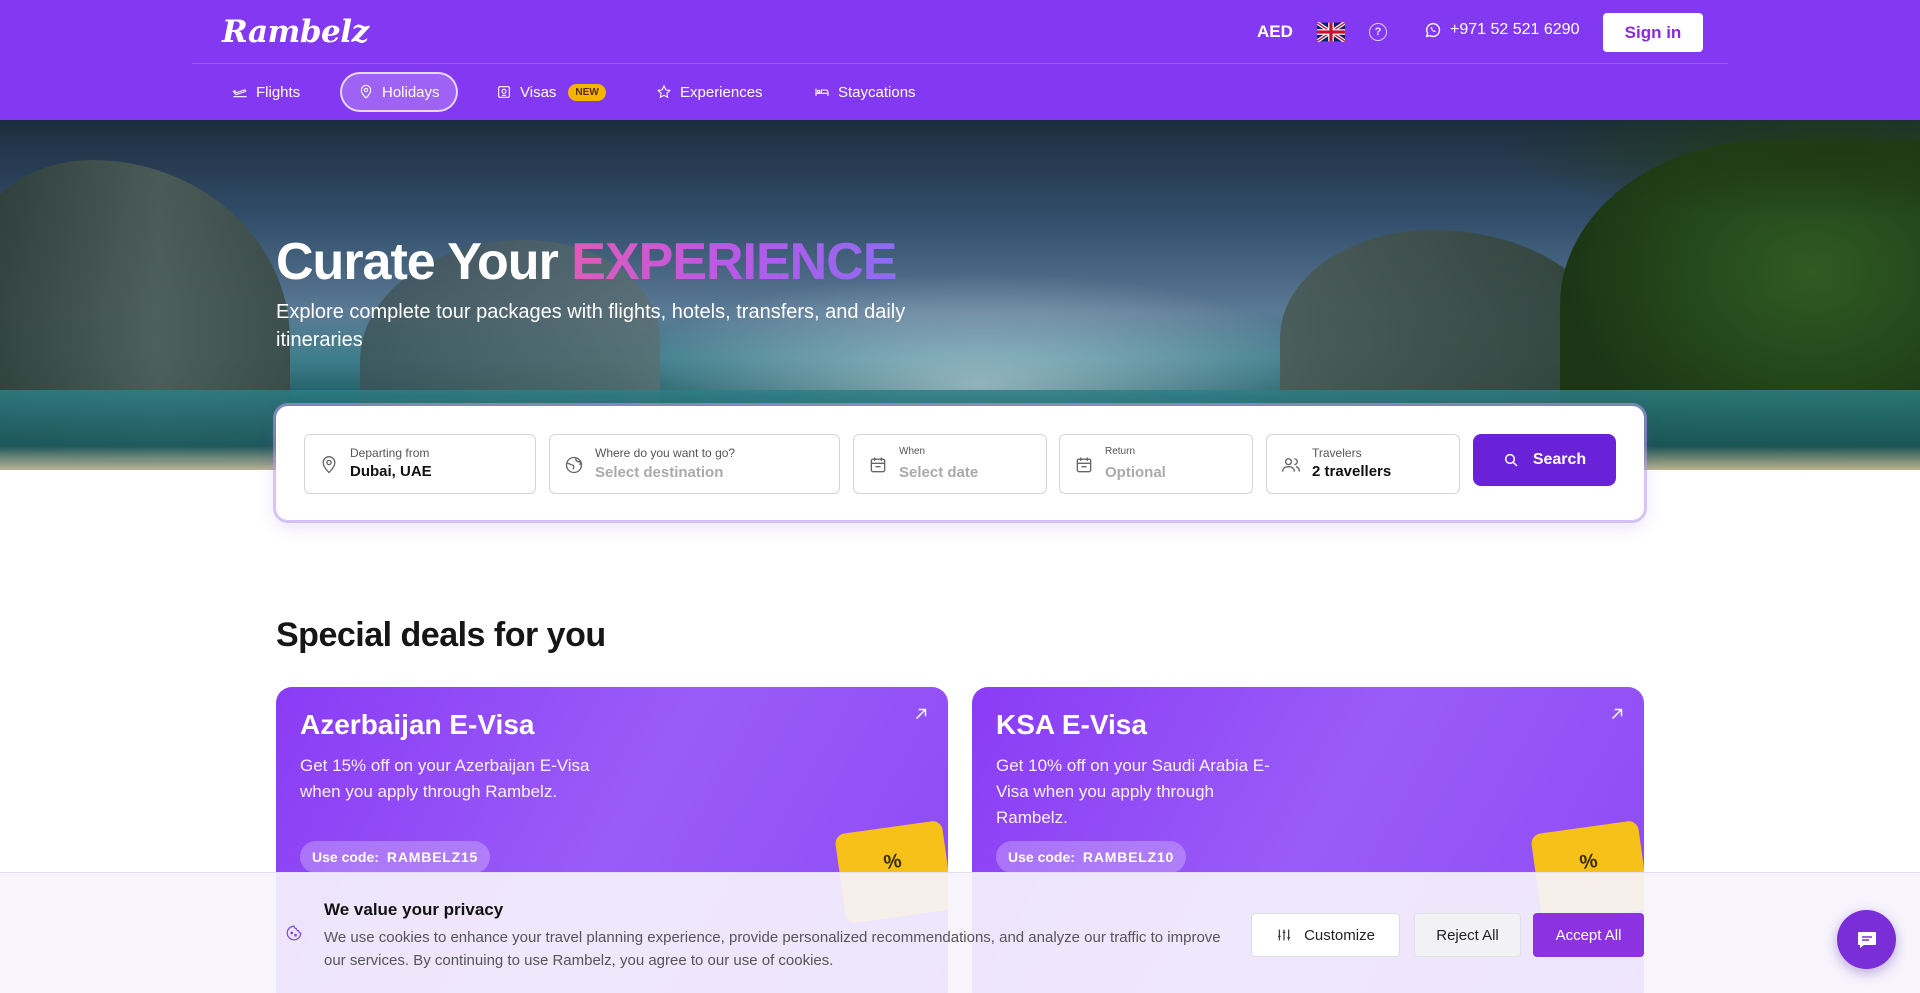 Image resolution: width=1920 pixels, height=993 pixels. I want to click on search-icon, so click(1511, 460).